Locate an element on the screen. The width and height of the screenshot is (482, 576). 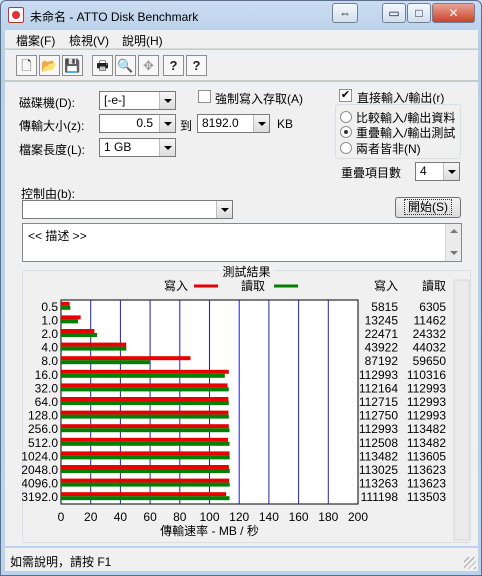
queue-depth-select: 4 is located at coordinates (437, 171).